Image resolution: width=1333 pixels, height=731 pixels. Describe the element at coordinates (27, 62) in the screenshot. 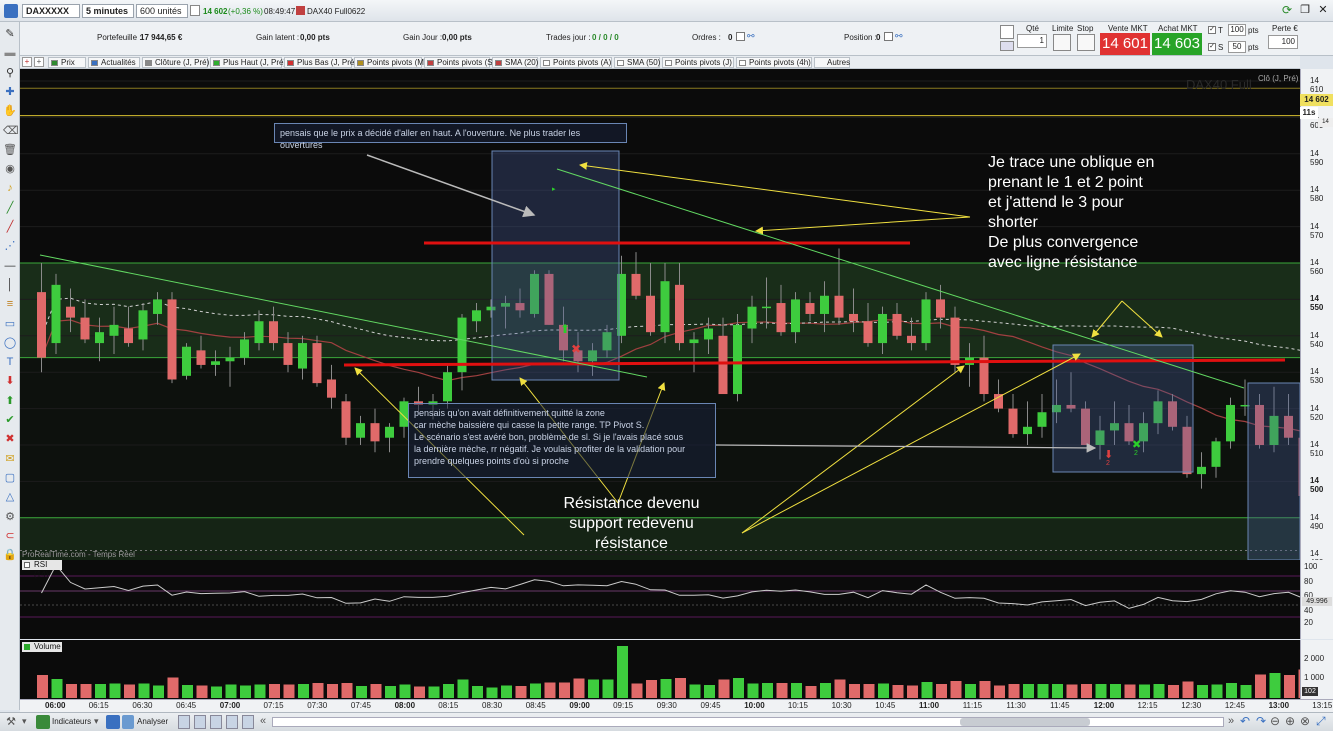

I see `add-indicator-icon: +` at that location.